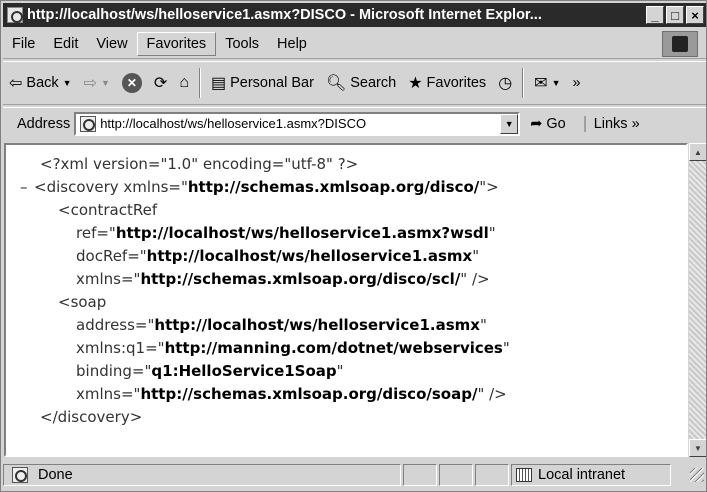 This screenshot has height=492, width=707. What do you see at coordinates (199, 164) in the screenshot?
I see `xml-markup: <?xml version="1.0" encoding="utf-8" ?>` at bounding box center [199, 164].